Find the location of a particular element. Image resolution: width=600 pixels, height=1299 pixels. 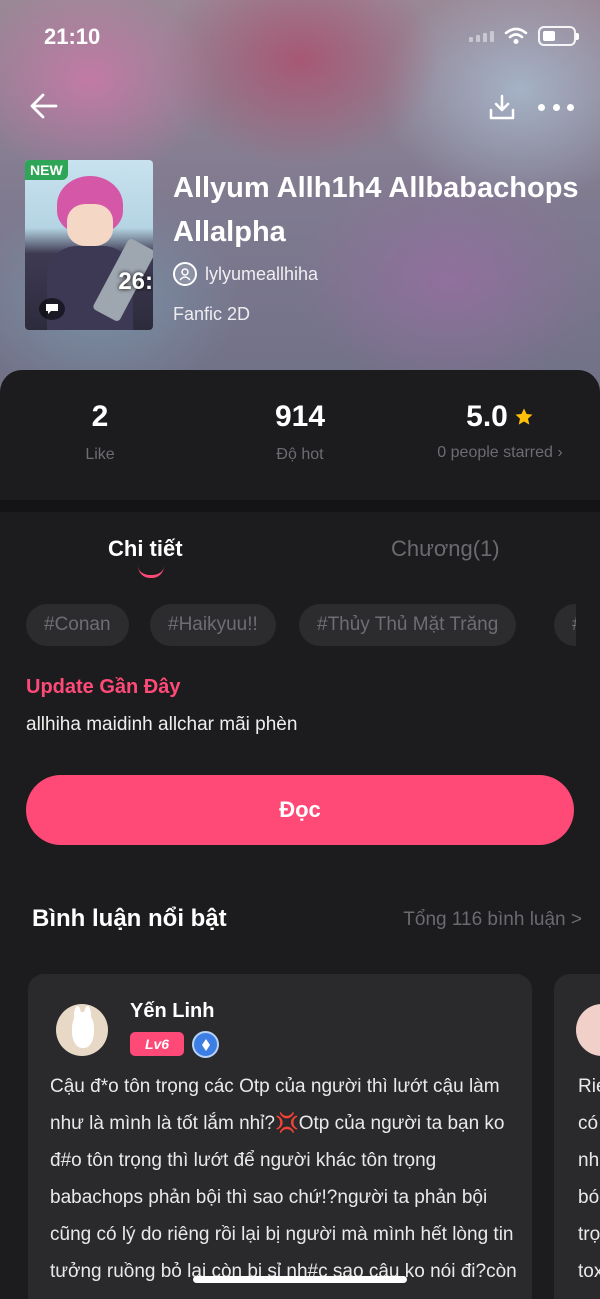

level-badge: Lv6 is located at coordinates (157, 1044).